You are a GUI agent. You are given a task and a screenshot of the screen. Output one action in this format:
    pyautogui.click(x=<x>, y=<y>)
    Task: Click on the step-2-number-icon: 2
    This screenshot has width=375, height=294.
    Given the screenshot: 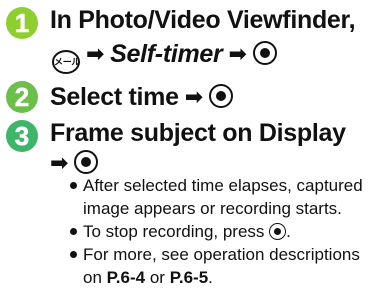 What is the action you would take?
    pyautogui.click(x=22, y=97)
    